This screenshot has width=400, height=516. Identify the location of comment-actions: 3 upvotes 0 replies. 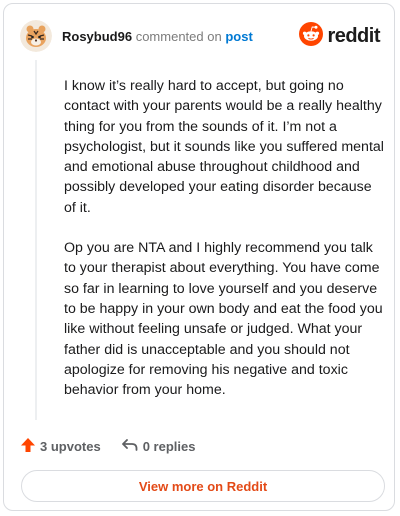
(107, 446).